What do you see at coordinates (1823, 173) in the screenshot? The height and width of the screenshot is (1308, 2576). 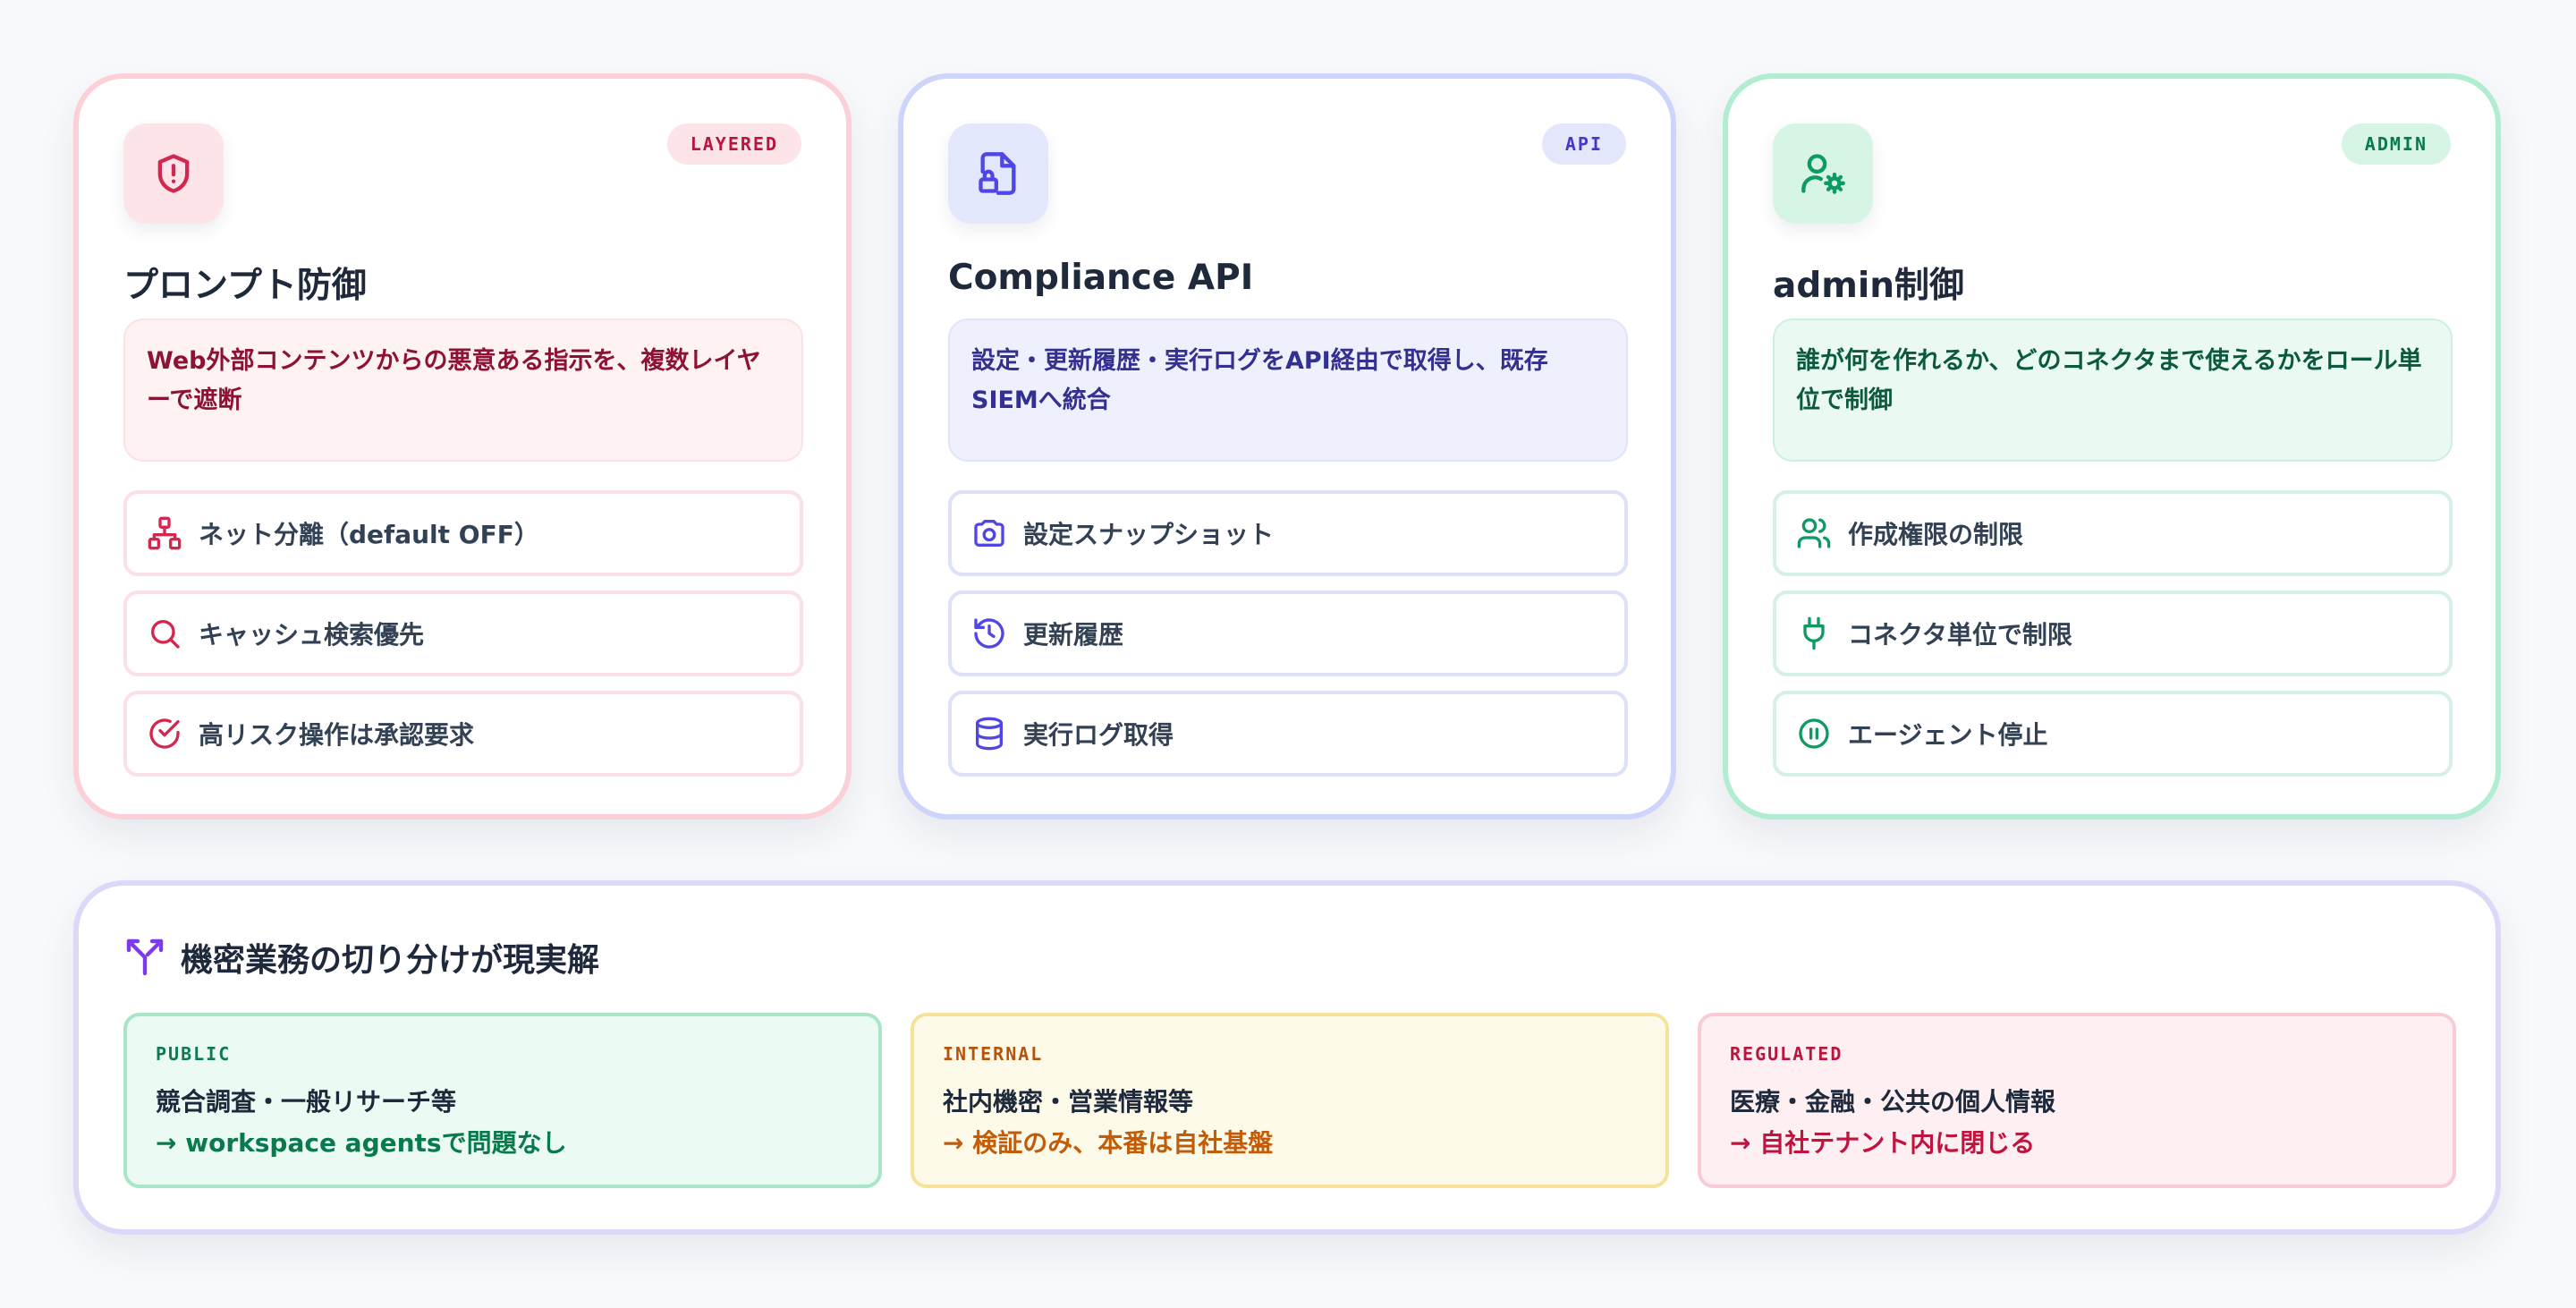 I see `user-cog-icon` at bounding box center [1823, 173].